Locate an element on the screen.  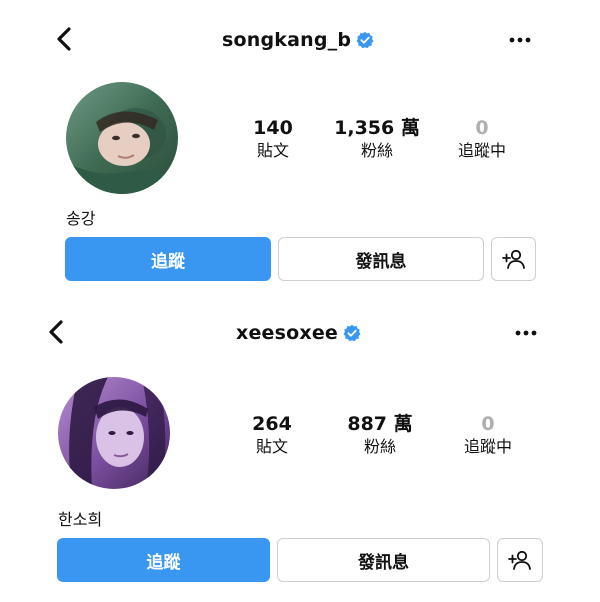
username: xeesoxee is located at coordinates (287, 333).